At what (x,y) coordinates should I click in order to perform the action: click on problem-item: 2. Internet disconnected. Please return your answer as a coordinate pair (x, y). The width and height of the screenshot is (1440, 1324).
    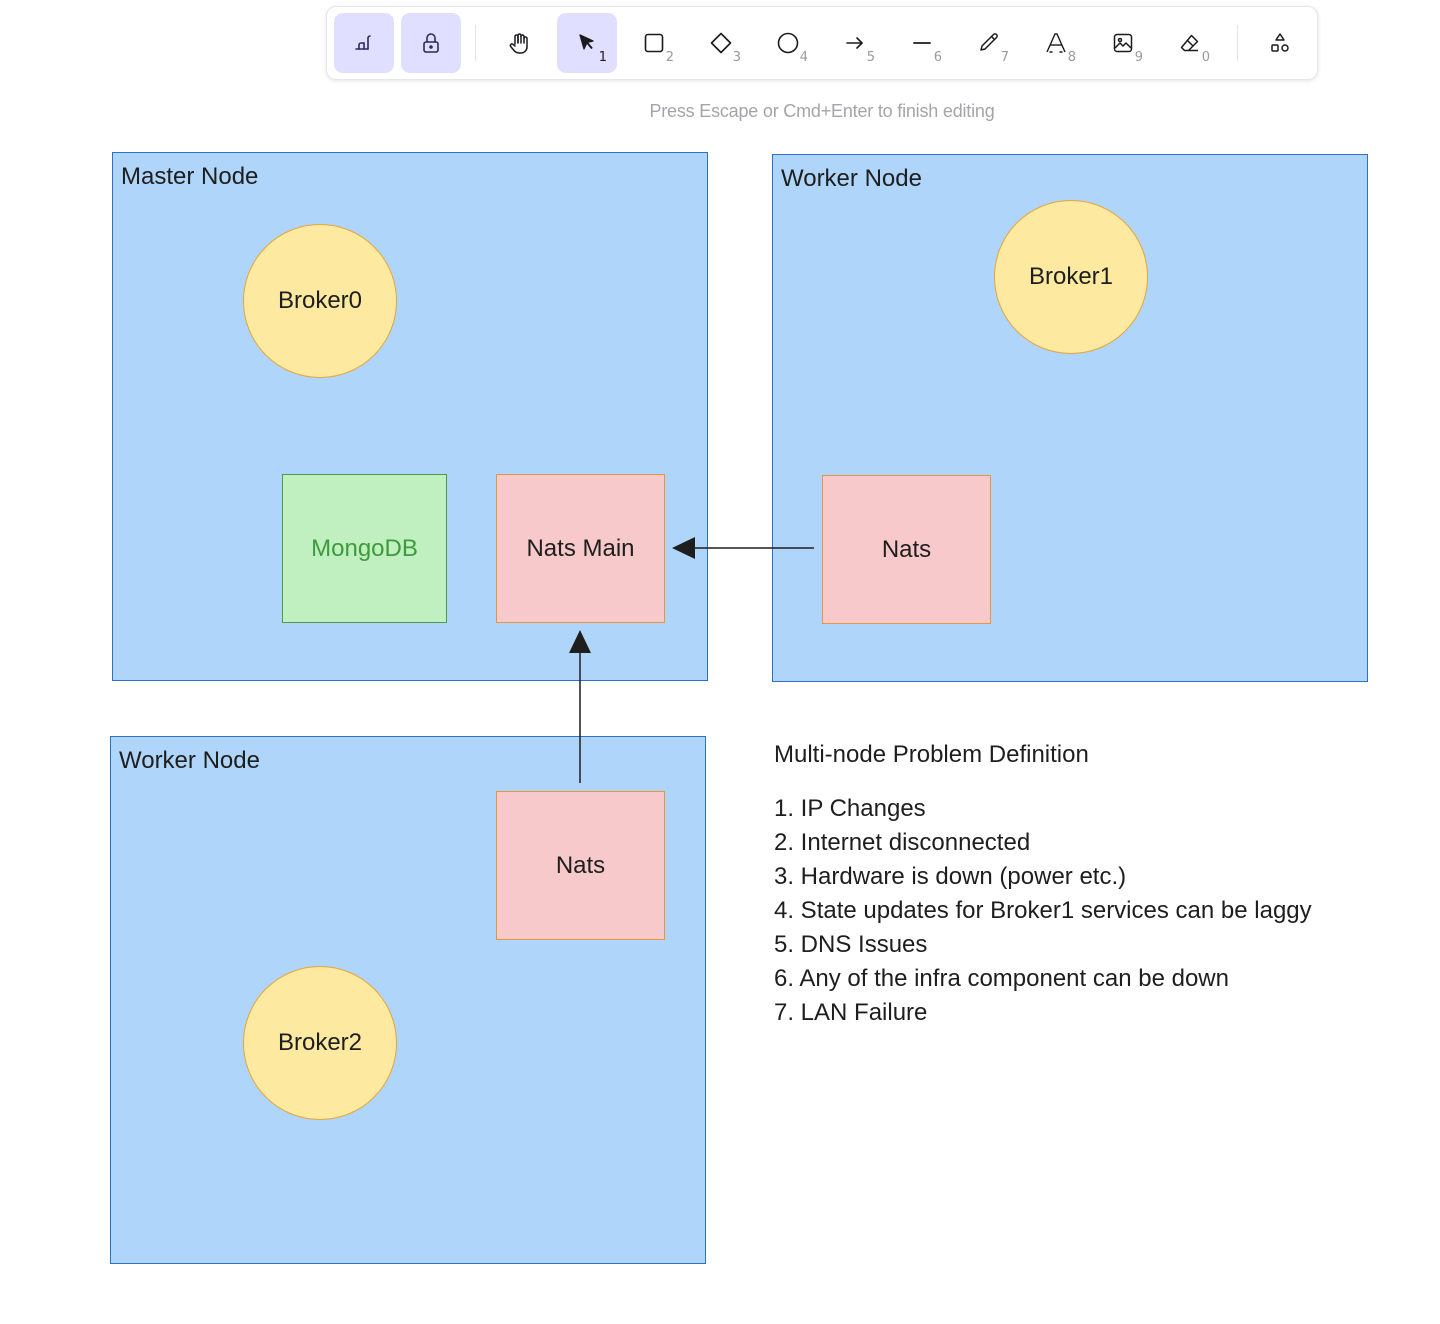
    Looking at the image, I should click on (902, 842).